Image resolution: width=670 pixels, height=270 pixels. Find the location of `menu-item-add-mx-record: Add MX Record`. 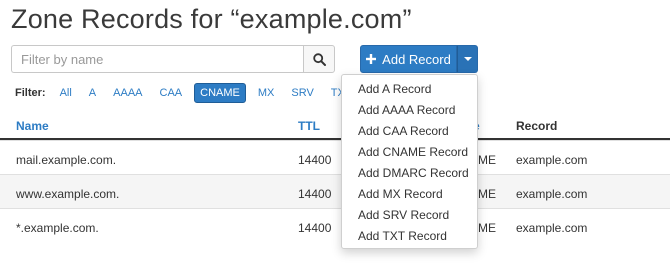

menu-item-add-mx-record: Add MX Record is located at coordinates (409, 194).